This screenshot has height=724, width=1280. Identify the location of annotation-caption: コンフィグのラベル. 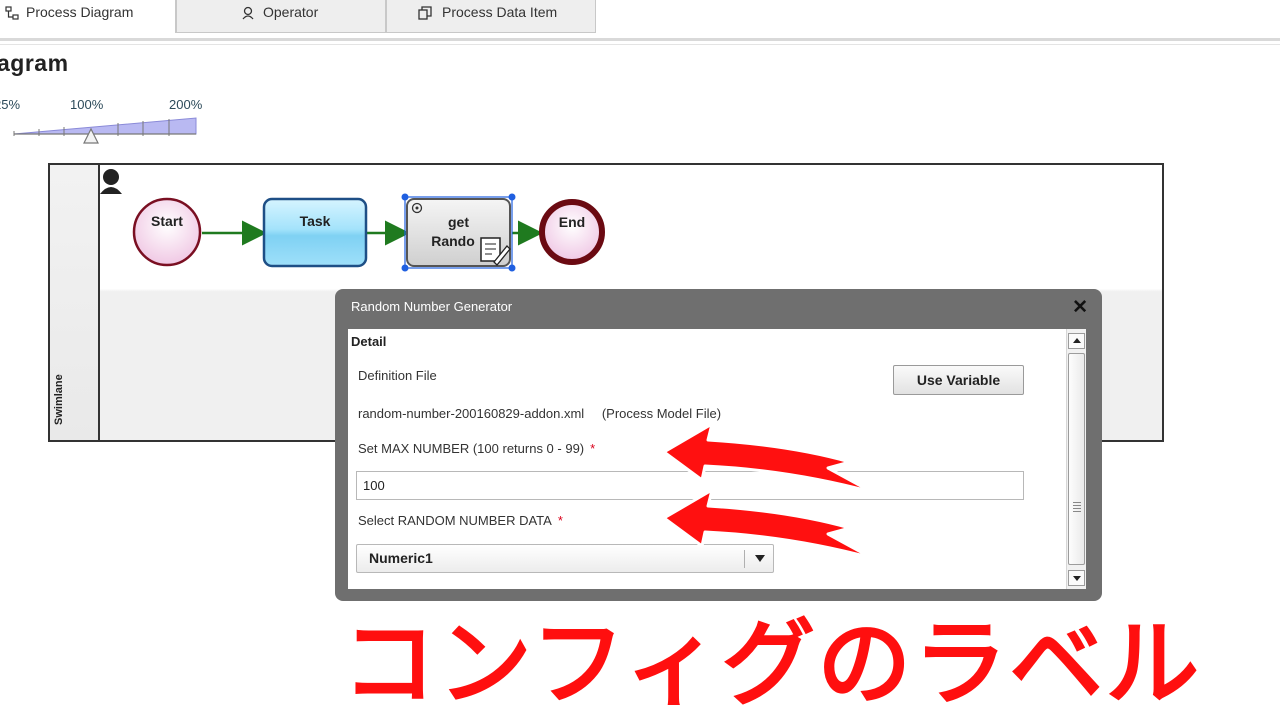
(770, 665).